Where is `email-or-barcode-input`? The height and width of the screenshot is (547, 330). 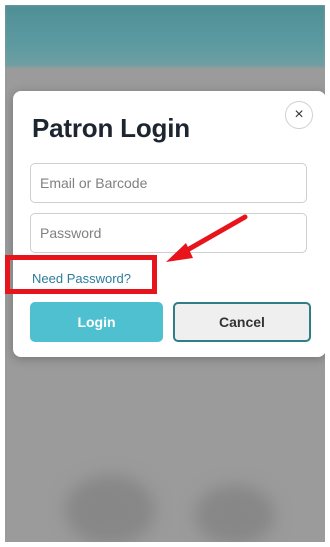
email-or-barcode-input is located at coordinates (168, 183).